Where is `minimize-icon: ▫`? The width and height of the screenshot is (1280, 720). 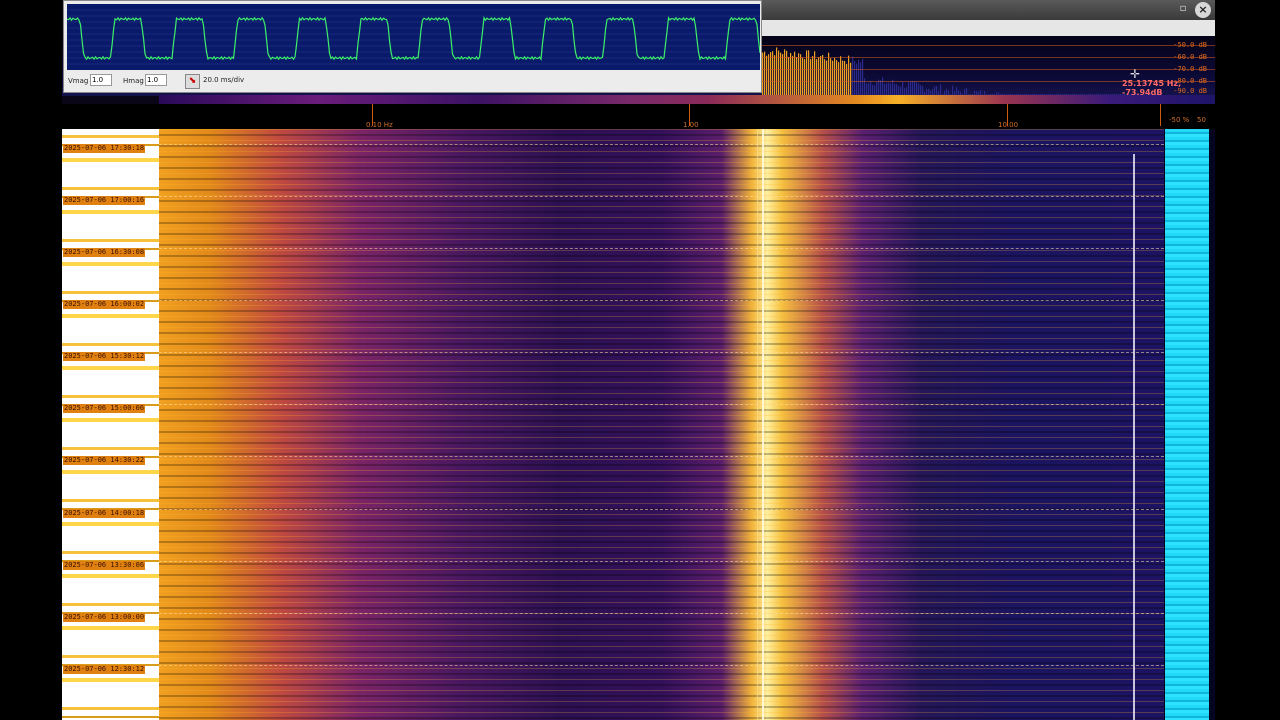 minimize-icon: ▫ is located at coordinates (1183, 9).